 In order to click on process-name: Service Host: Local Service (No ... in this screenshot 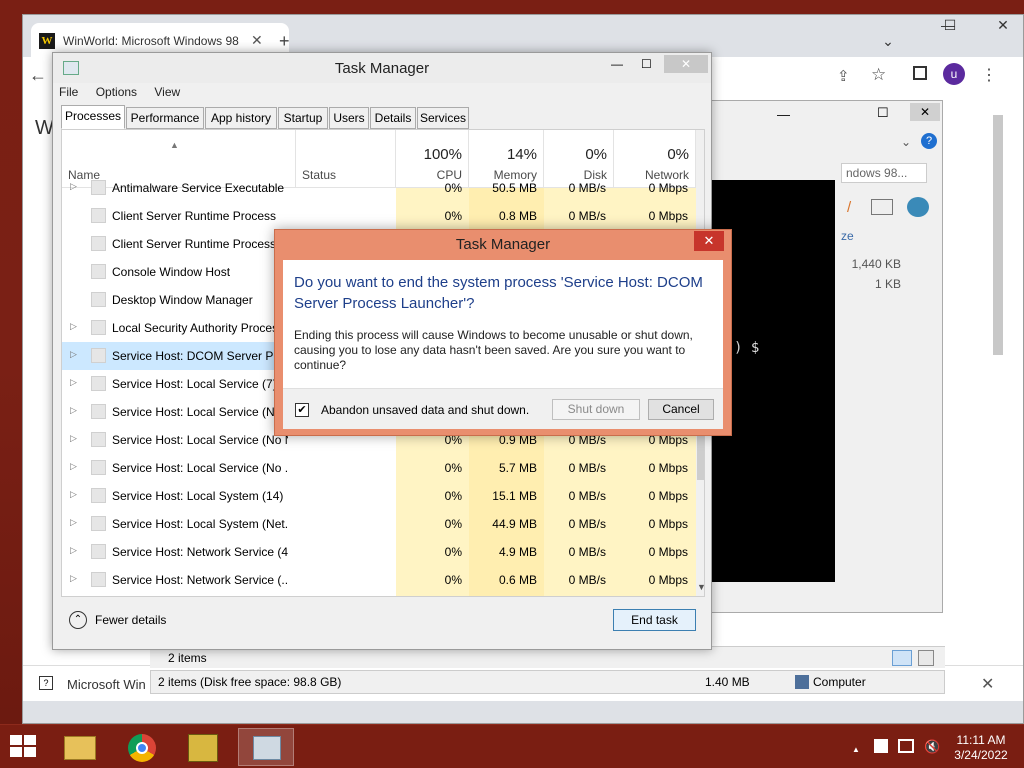, I will do `click(200, 468)`.